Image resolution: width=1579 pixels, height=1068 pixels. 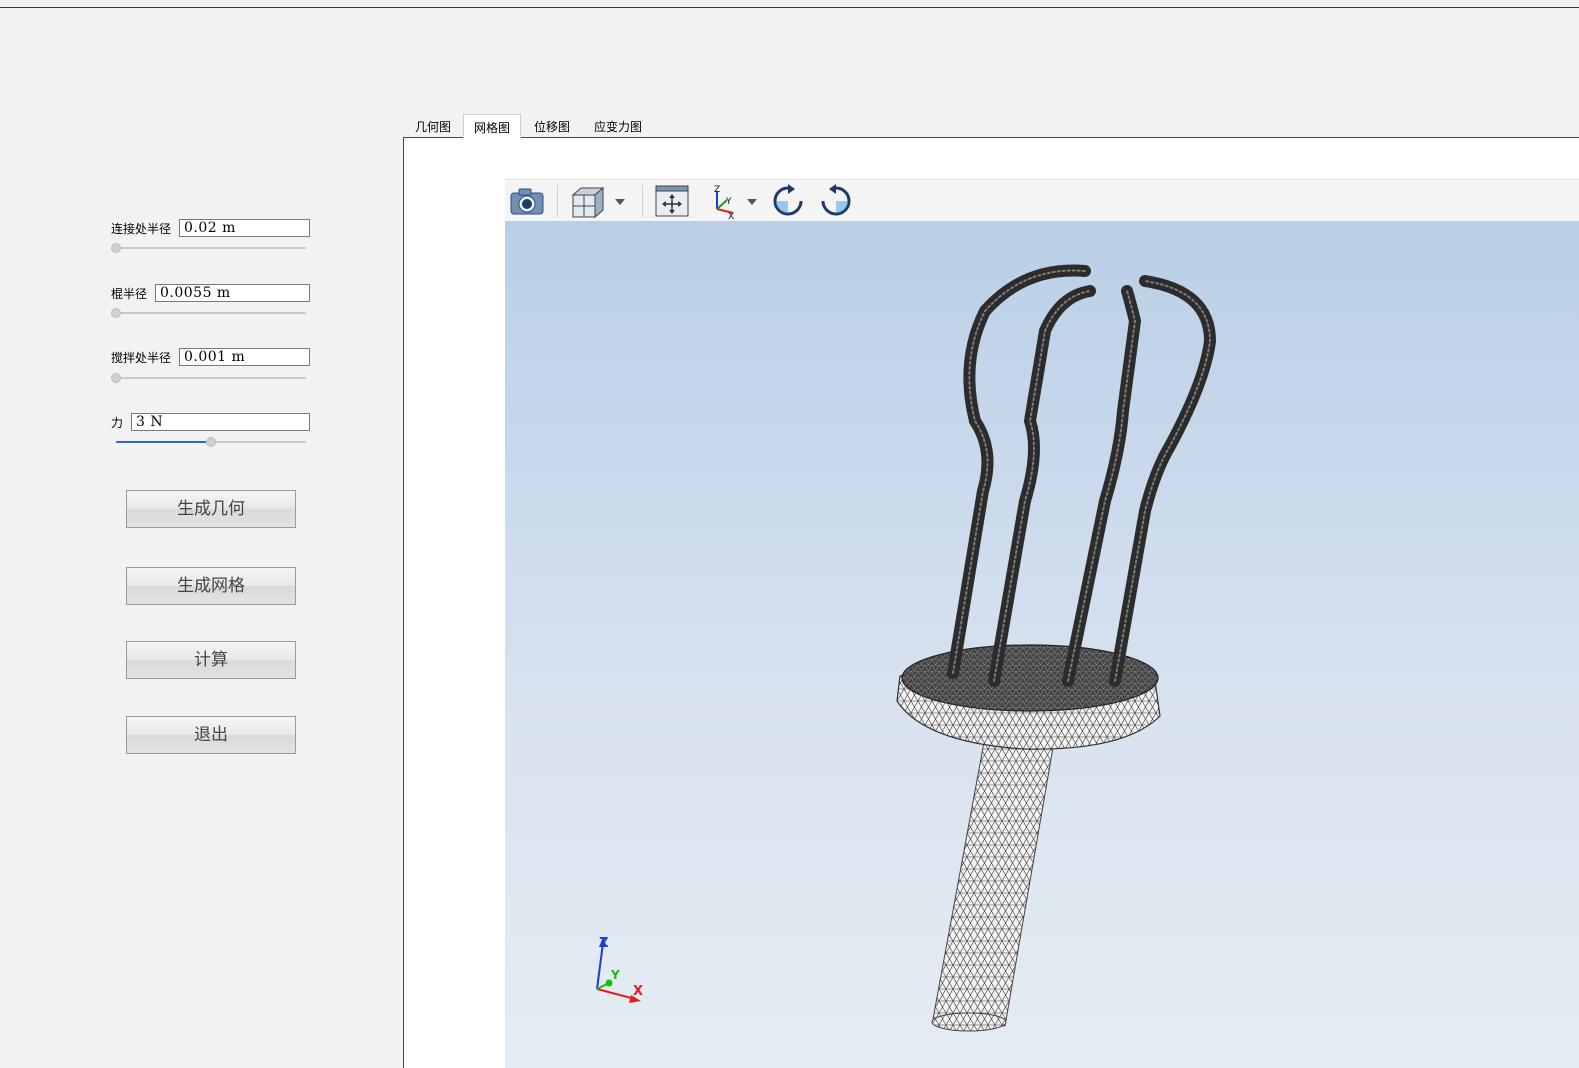 What do you see at coordinates (244, 228) in the screenshot?
I see `joint-radius-input: 0.02 m` at bounding box center [244, 228].